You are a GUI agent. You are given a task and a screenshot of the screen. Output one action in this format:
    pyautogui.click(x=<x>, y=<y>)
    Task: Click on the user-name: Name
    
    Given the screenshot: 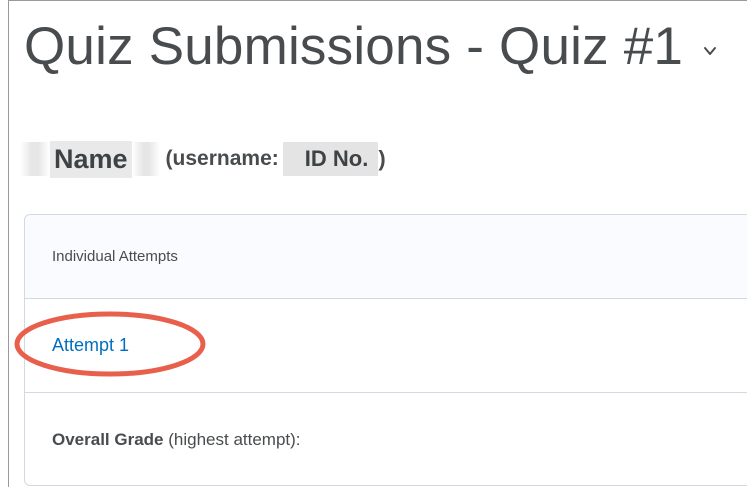 What is the action you would take?
    pyautogui.click(x=91, y=159)
    